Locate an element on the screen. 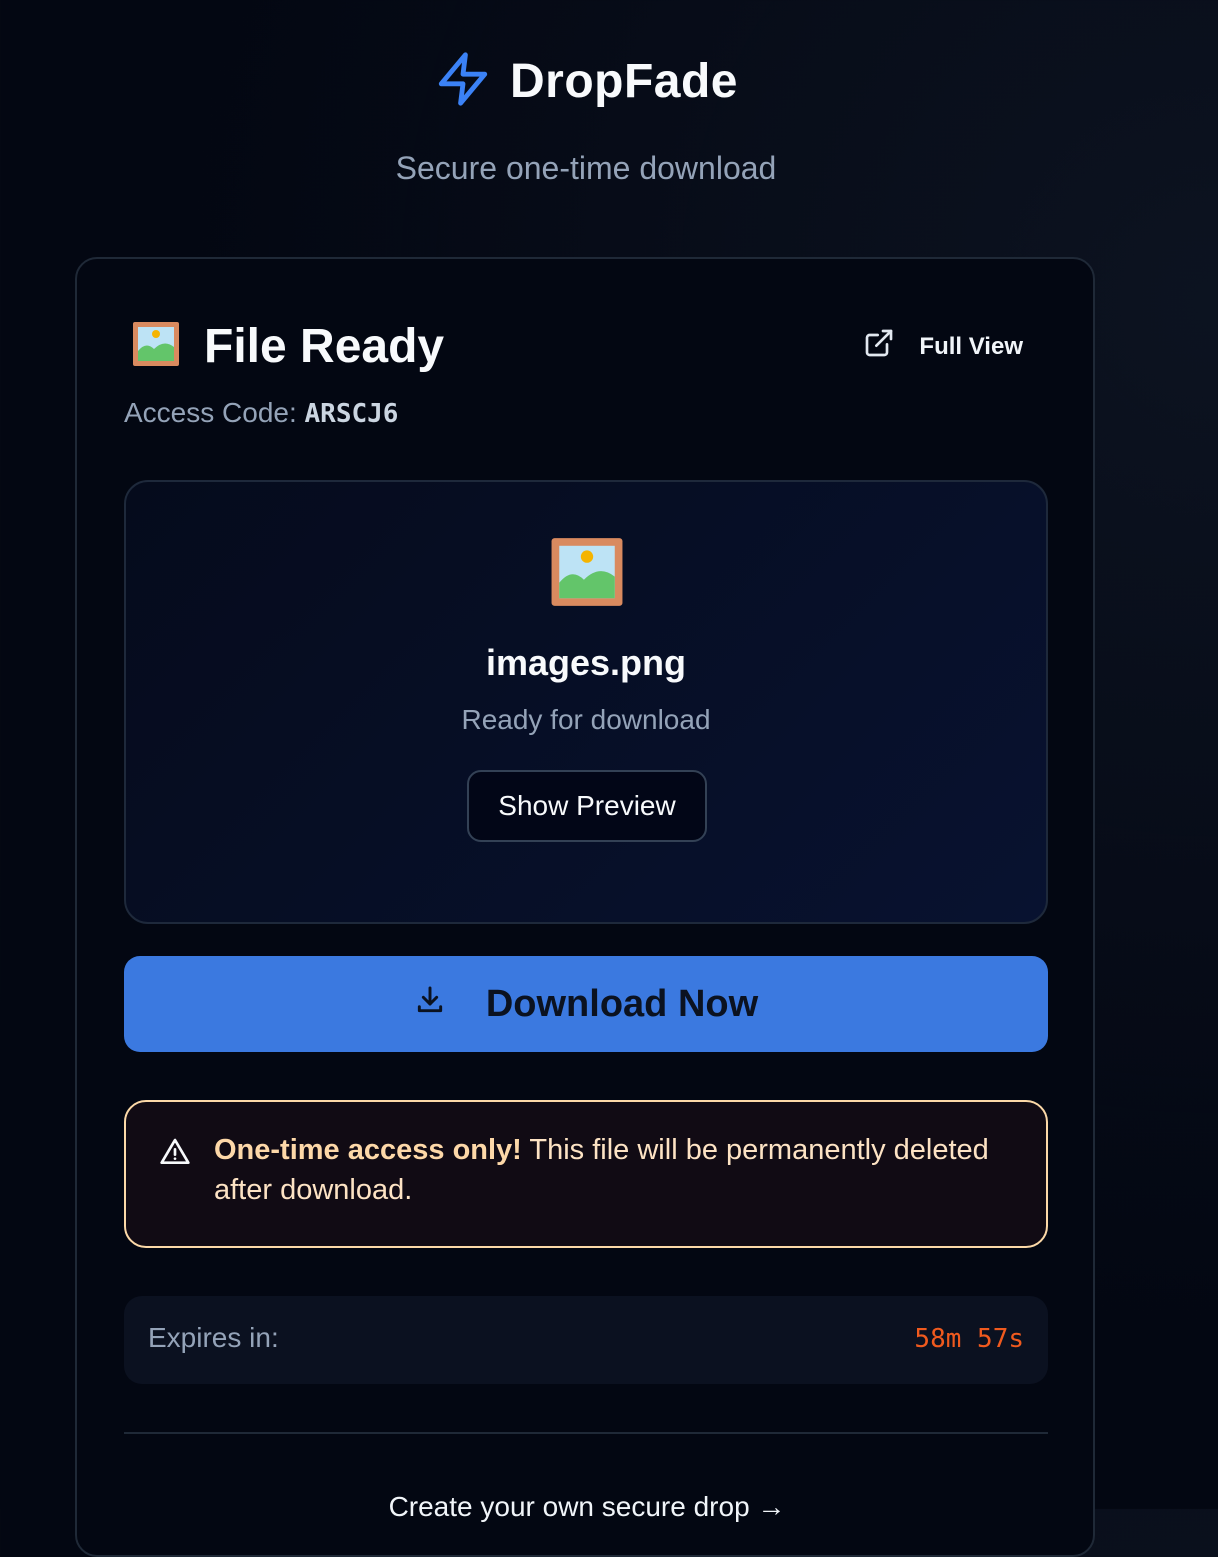 The image size is (1218, 1557). divider is located at coordinates (586, 1433).